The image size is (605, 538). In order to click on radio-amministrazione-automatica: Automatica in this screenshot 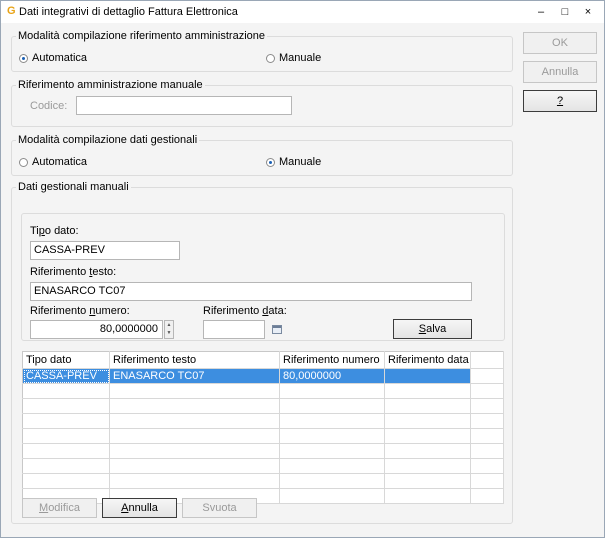, I will do `click(53, 58)`.